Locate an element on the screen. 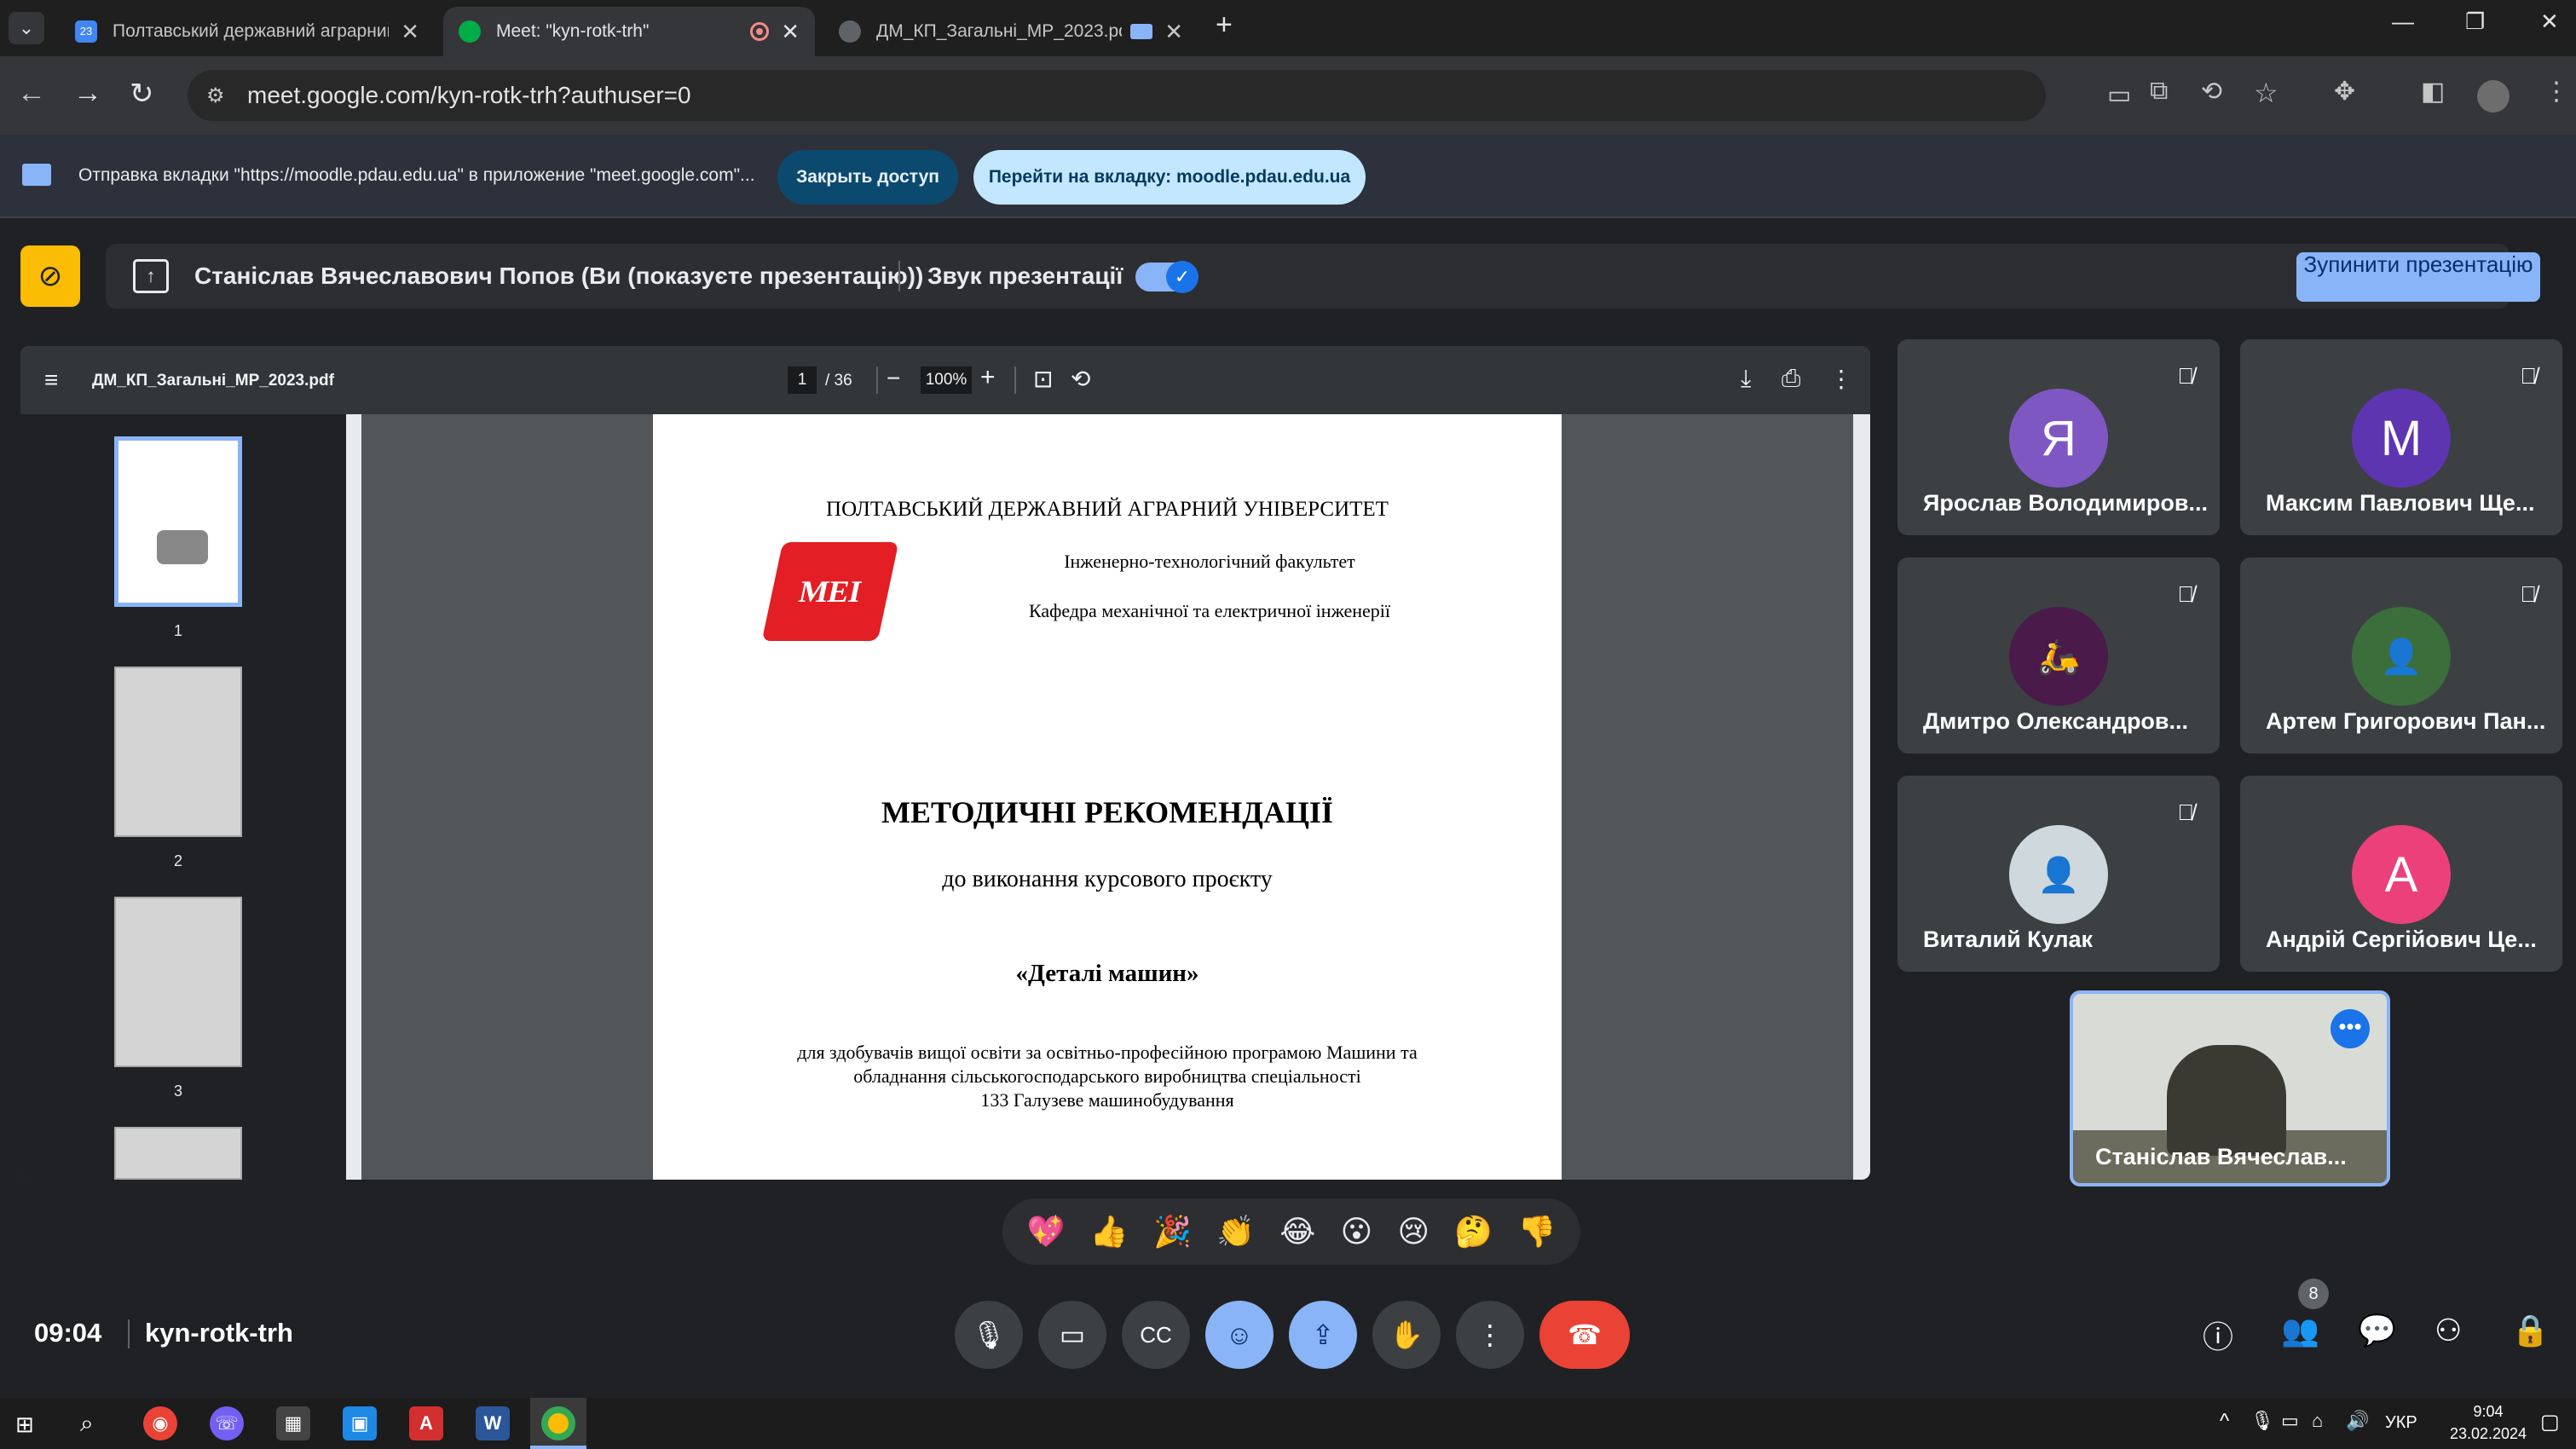 This screenshot has width=2576, height=1449. clock-time: 9:04 is located at coordinates (2488, 1412).